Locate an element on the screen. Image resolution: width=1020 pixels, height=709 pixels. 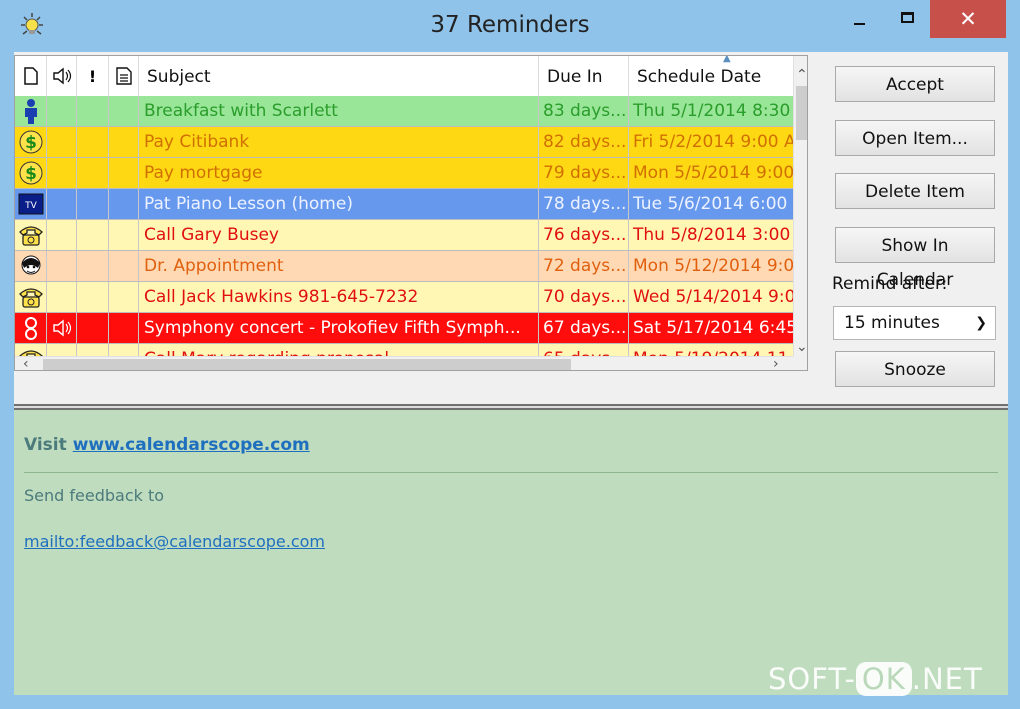
subject-cell: Breakfast with Scarlett is located at coordinates (339, 111).